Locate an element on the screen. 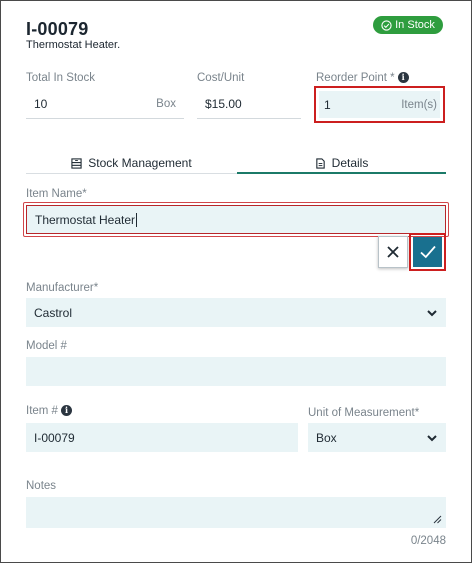 Image resolution: width=472 pixels, height=563 pixels. manufacturer-value: Castrol is located at coordinates (53, 312).